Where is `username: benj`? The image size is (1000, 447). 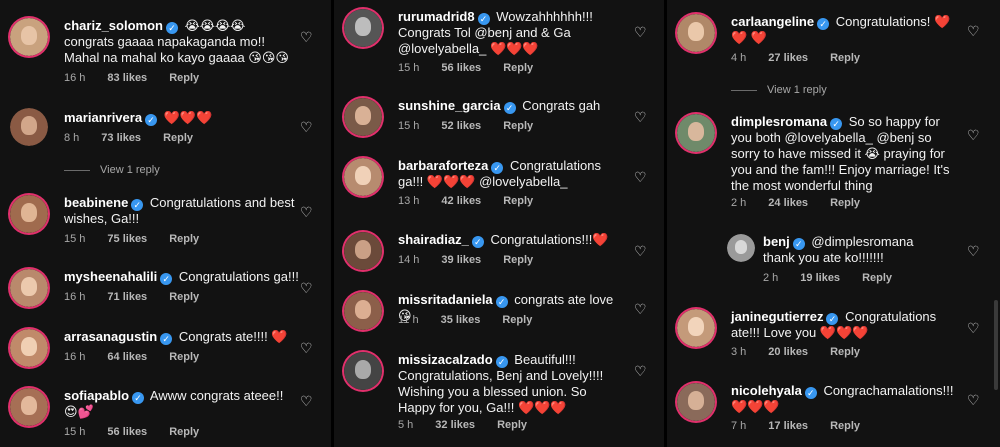 username: benj is located at coordinates (776, 241).